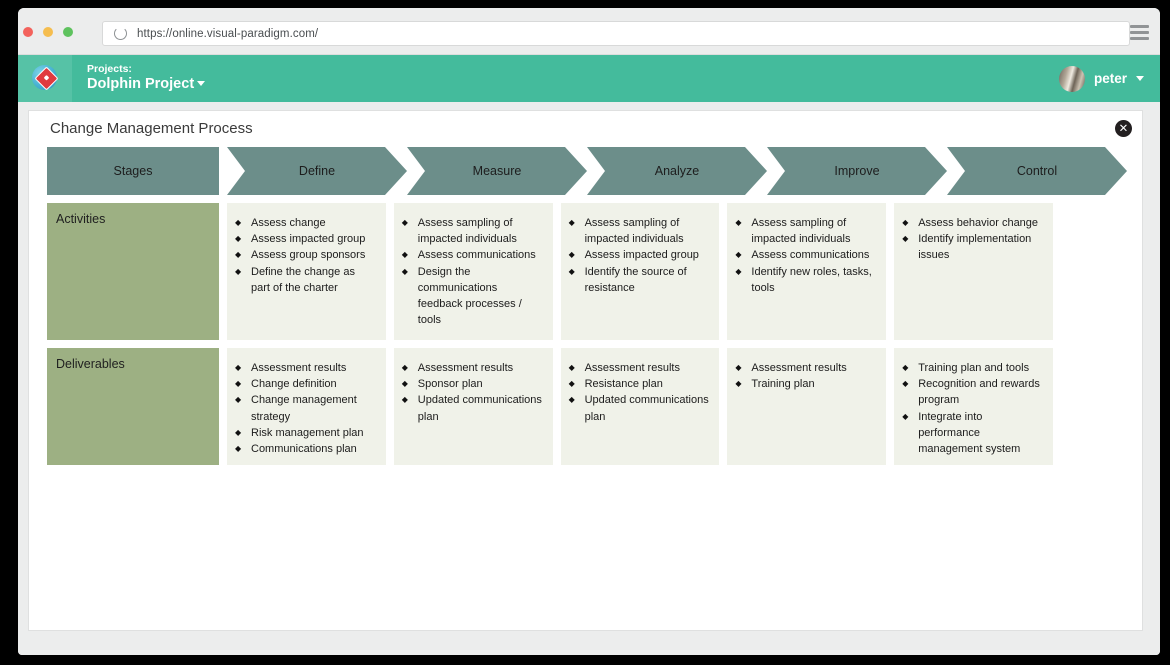  What do you see at coordinates (972, 392) in the screenshot?
I see `list-item: Recognition and rewards program` at bounding box center [972, 392].